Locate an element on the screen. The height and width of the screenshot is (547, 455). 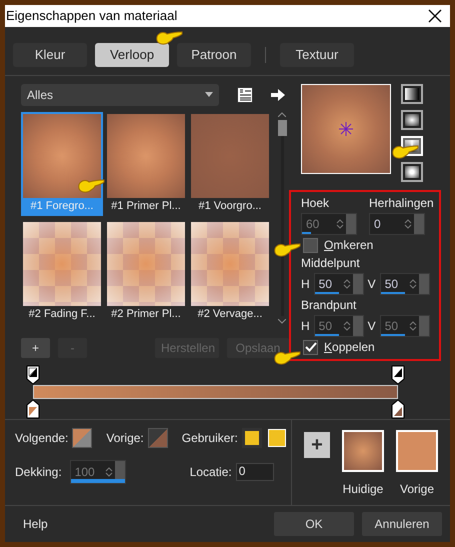
scroll-thumb is located at coordinates (282, 128).